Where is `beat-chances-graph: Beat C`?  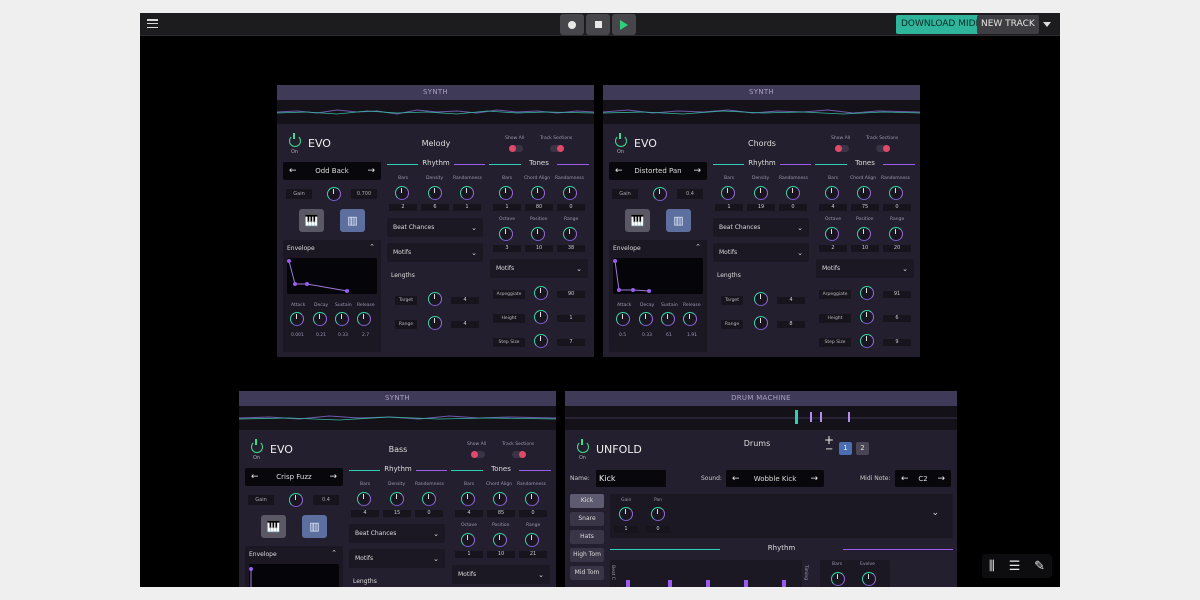
beat-chances-graph: Beat C is located at coordinates (706, 573).